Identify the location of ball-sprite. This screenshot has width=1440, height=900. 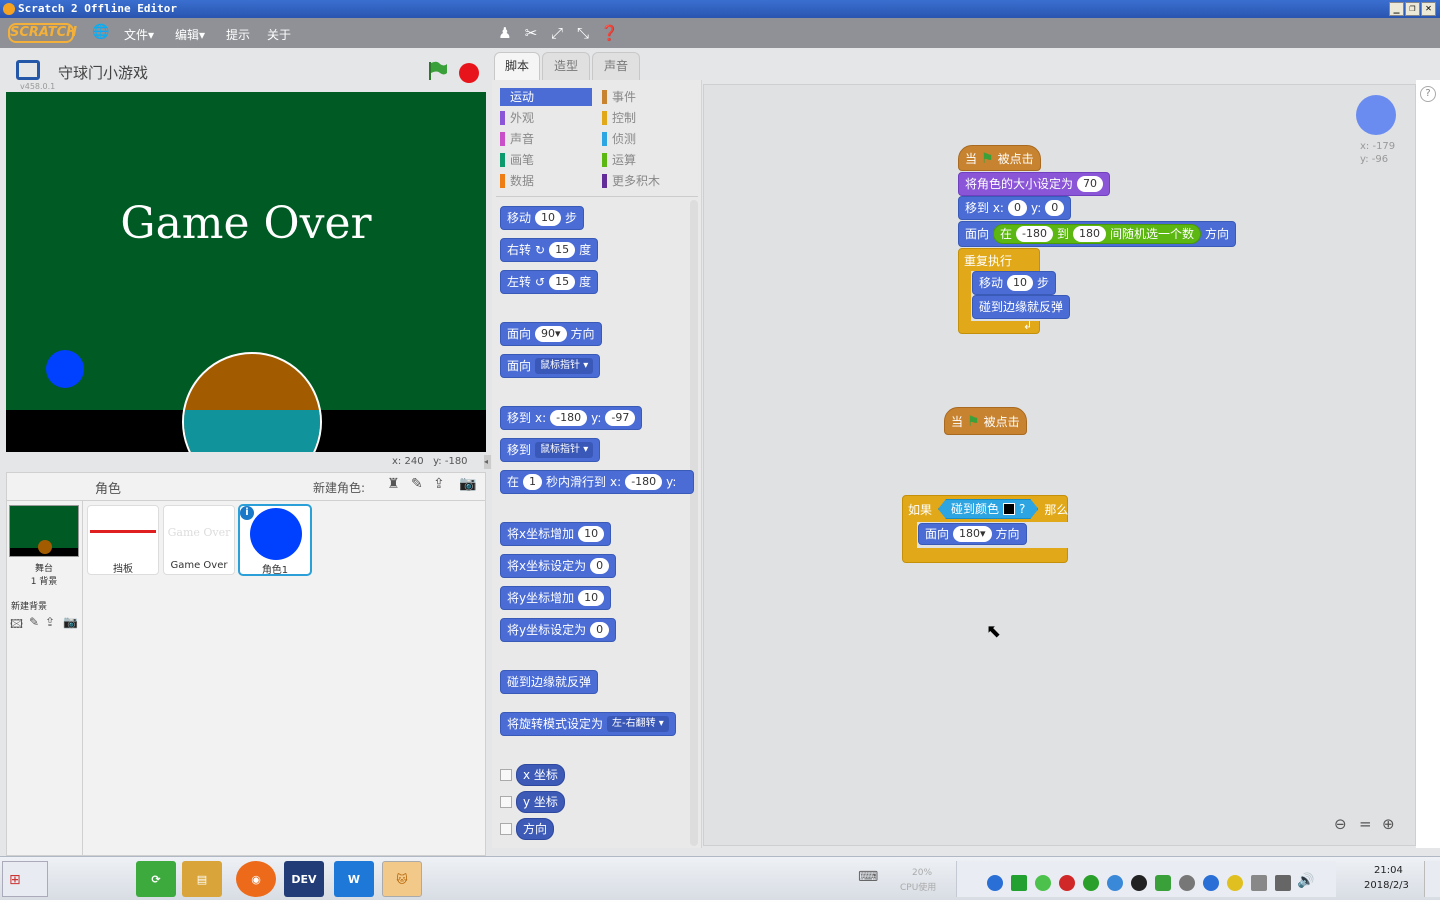
(65, 369).